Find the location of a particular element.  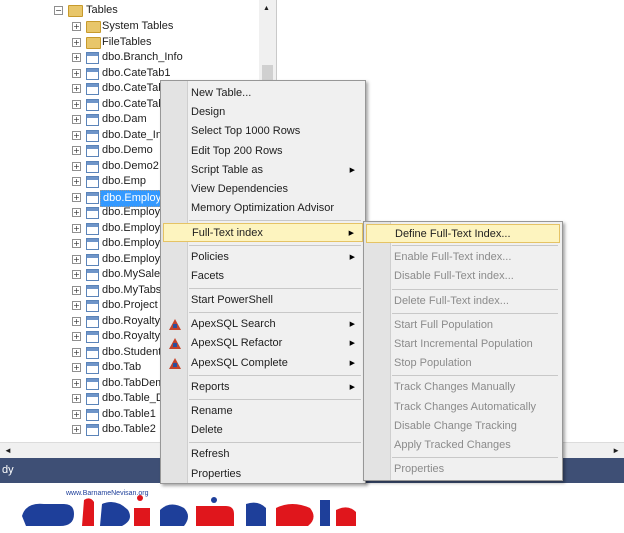

menu-item-apexsql-search: ApexSQL Search ▶ is located at coordinates (263, 324).